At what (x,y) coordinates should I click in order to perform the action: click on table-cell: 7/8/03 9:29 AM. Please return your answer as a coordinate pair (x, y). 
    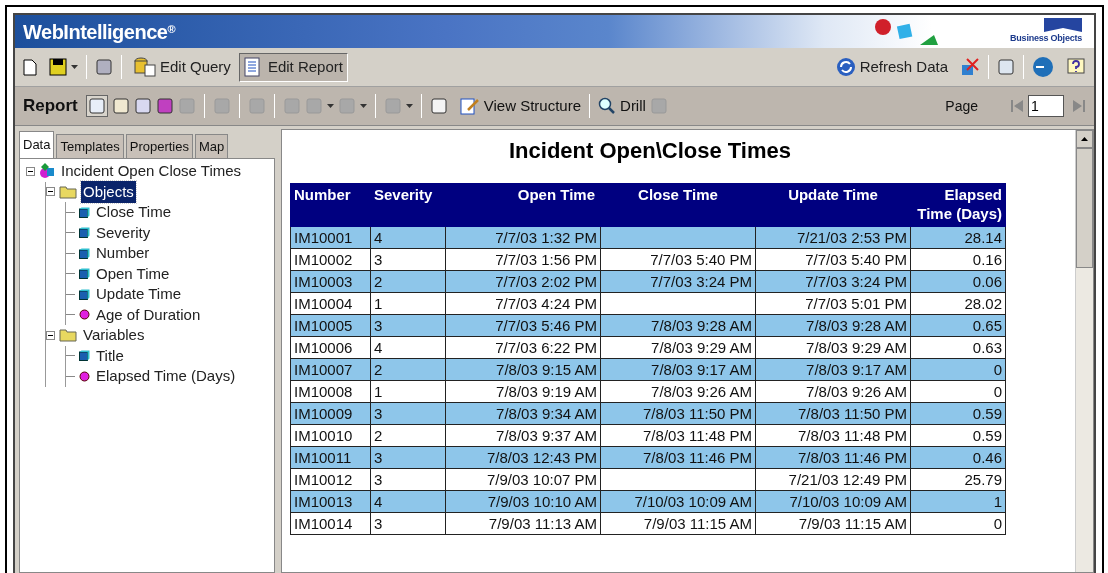
    Looking at the image, I should click on (678, 347).